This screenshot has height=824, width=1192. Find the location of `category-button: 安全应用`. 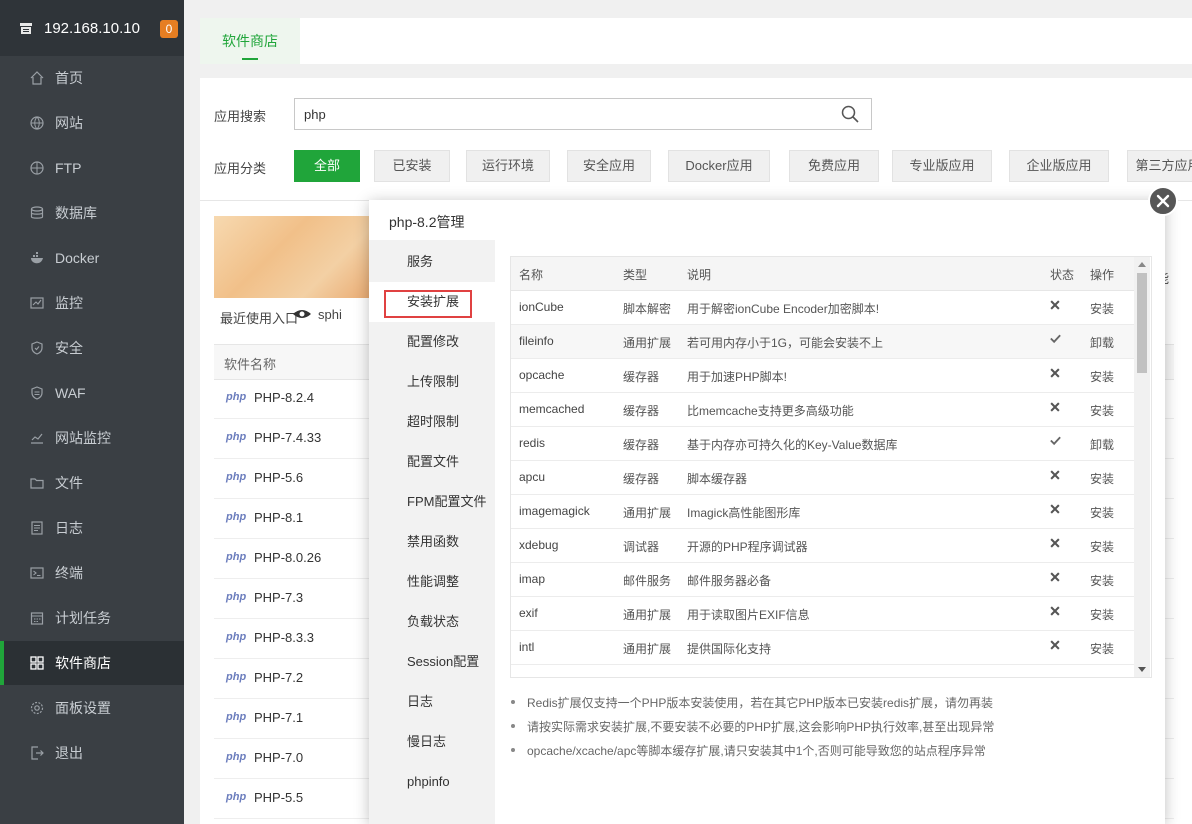

category-button: 安全应用 is located at coordinates (609, 166).